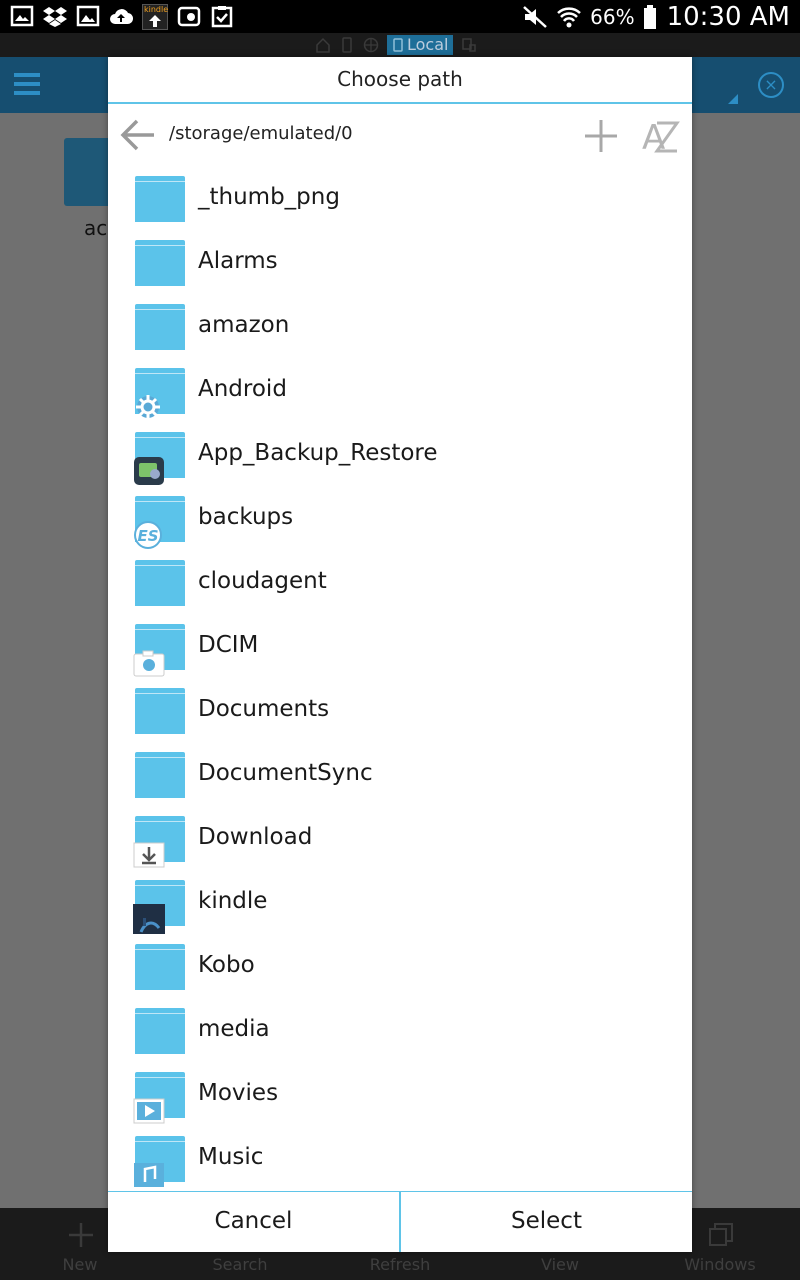  Describe the element at coordinates (149, 663) in the screenshot. I see `camera-badge-icon` at that location.